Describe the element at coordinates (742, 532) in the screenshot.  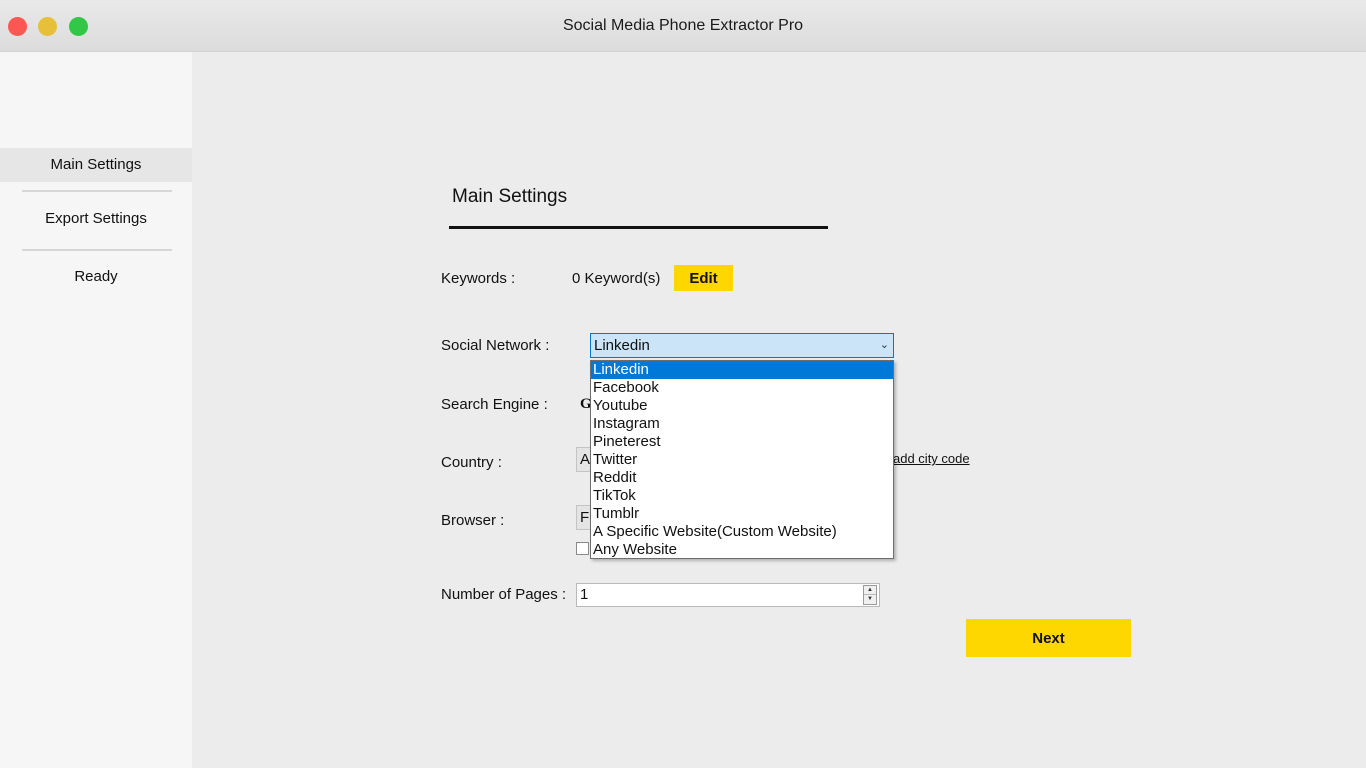
I see `dropdown-option: A Specific Website(Custom Website)` at that location.